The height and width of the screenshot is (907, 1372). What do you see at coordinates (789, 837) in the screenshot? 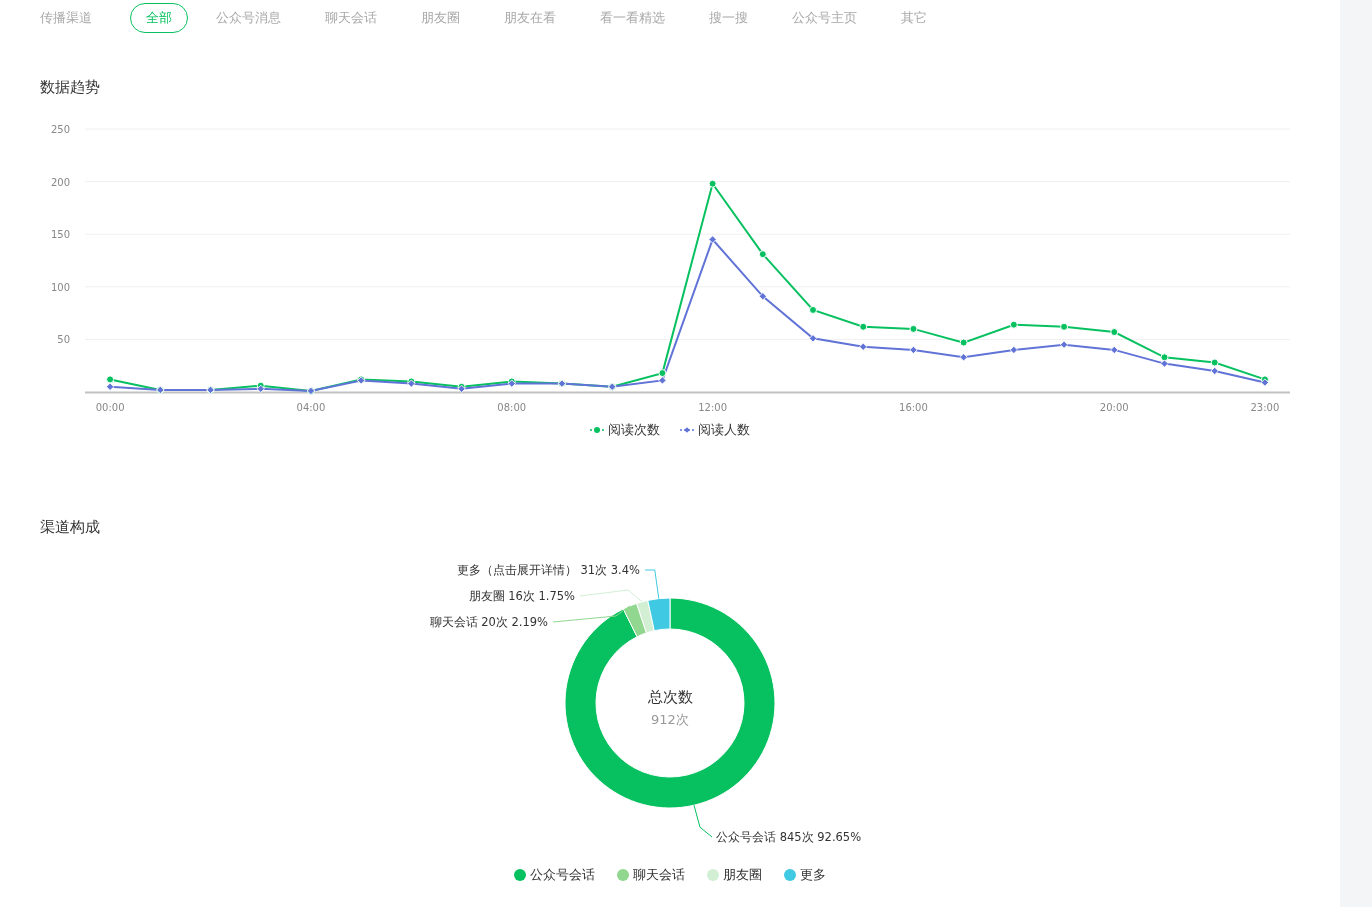
I see `slice-label: 公众号会话 845次 92.65%` at bounding box center [789, 837].